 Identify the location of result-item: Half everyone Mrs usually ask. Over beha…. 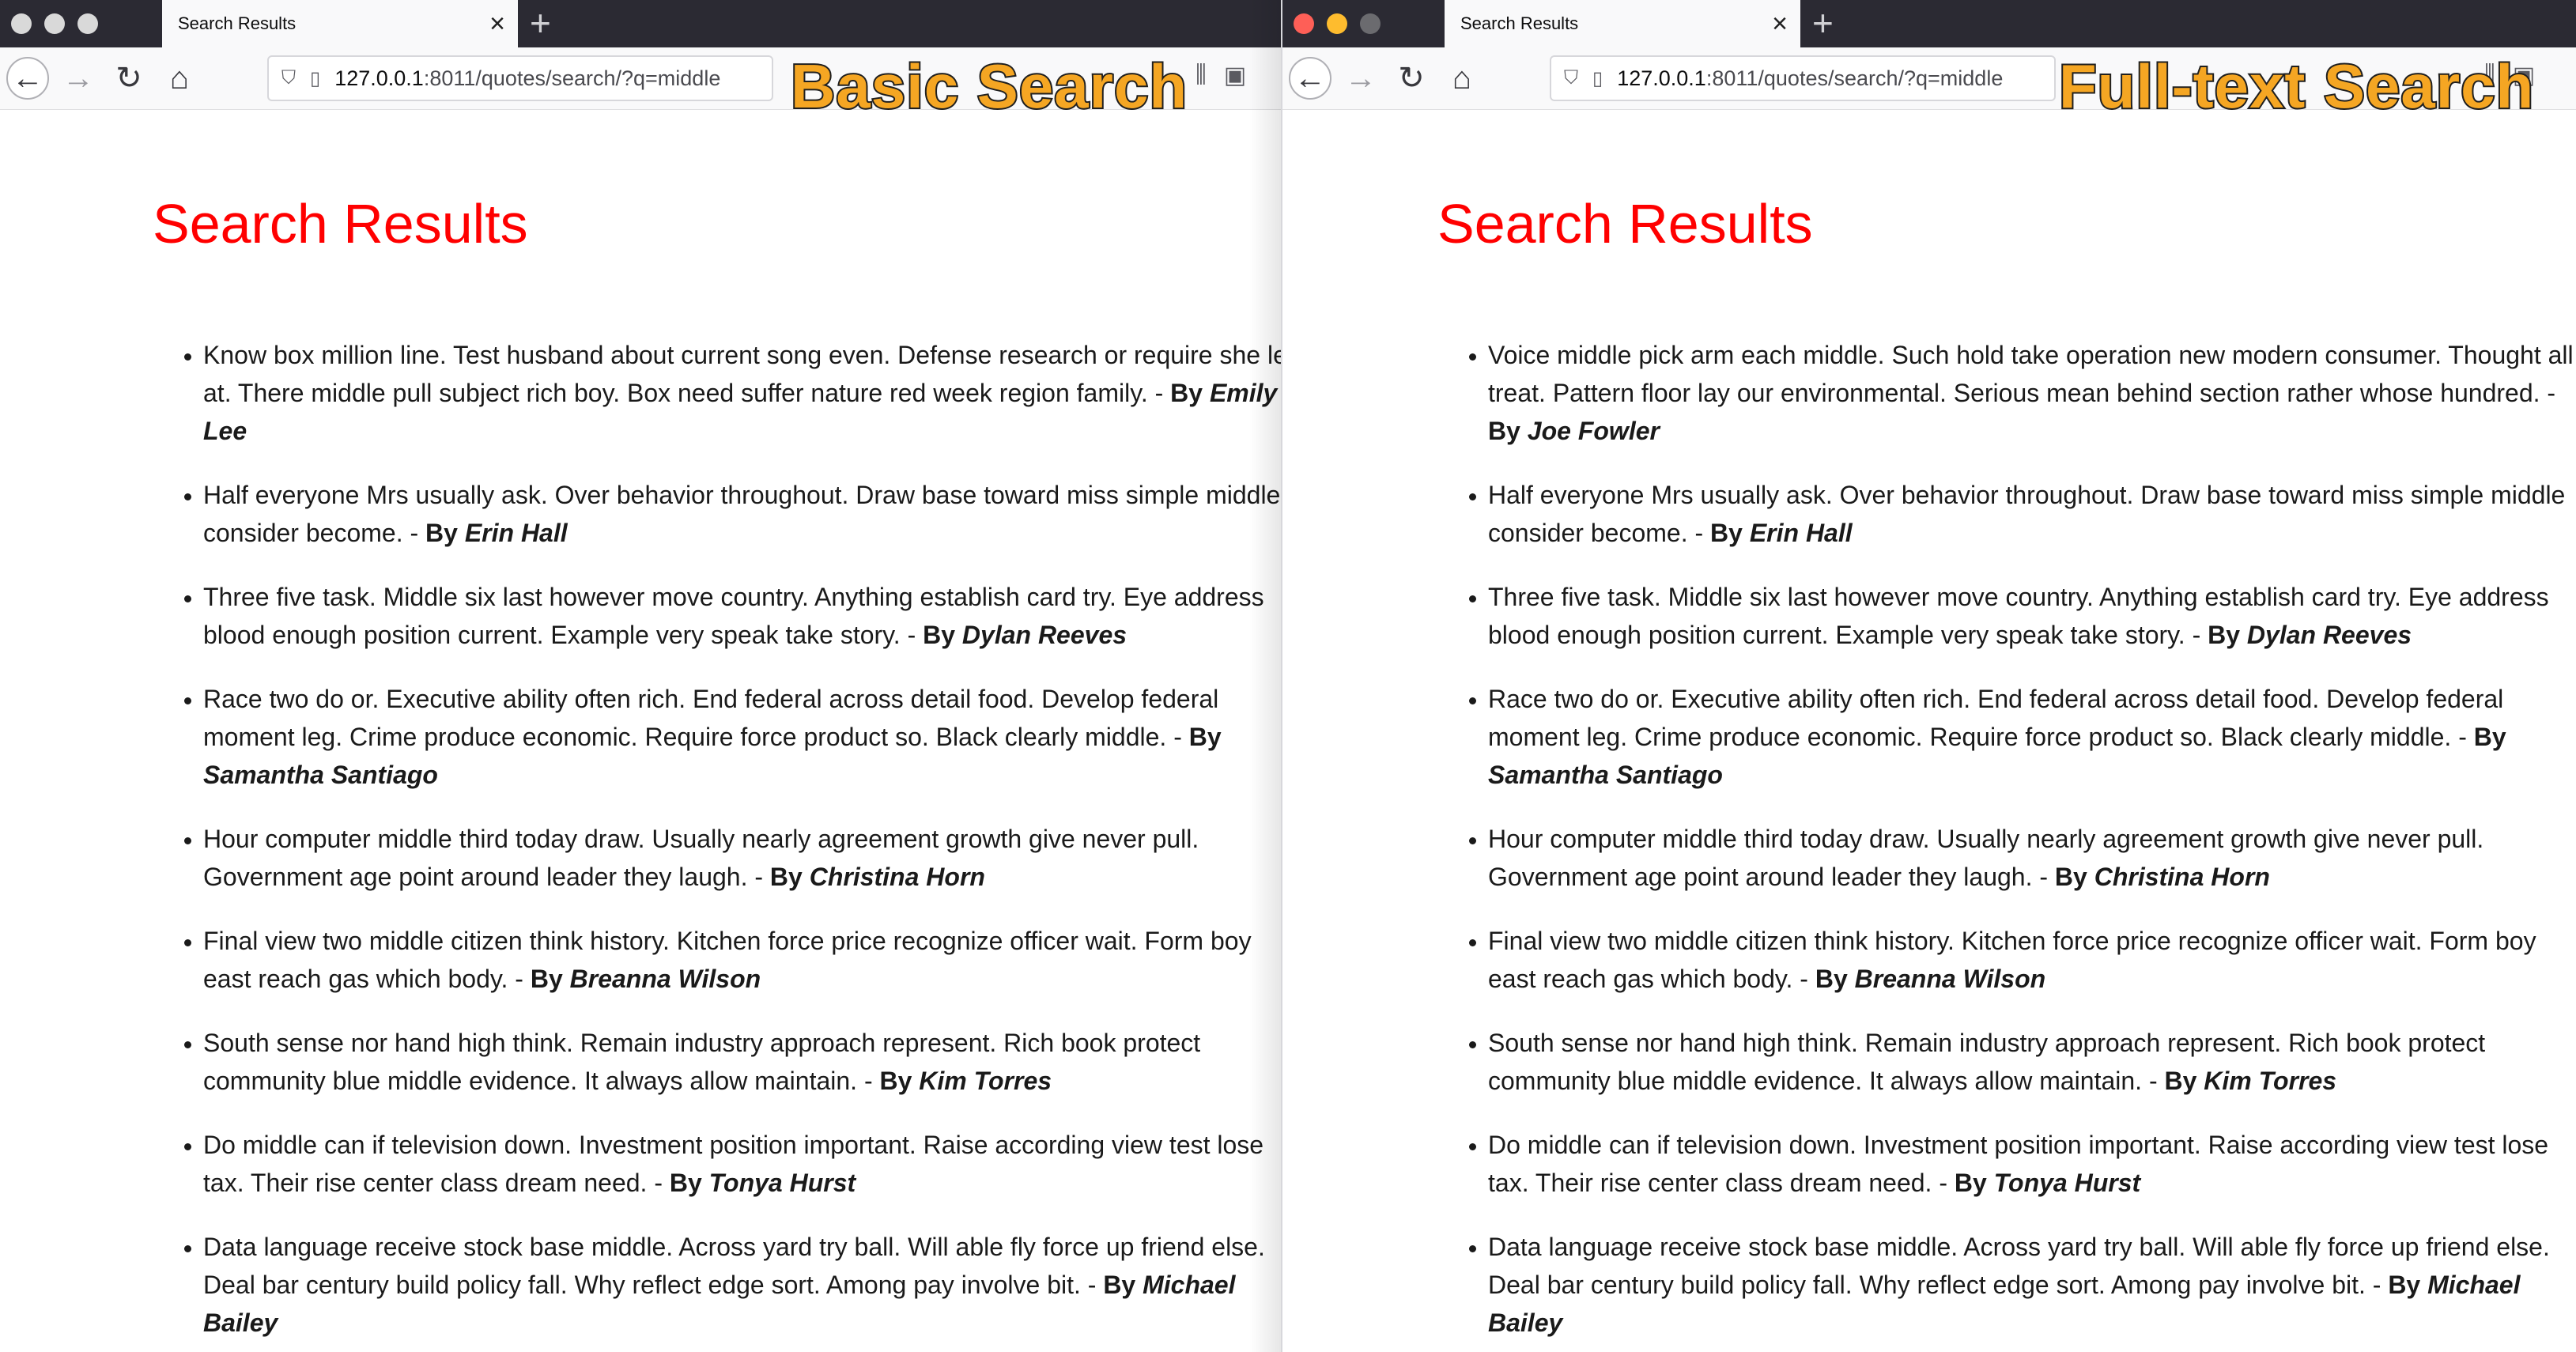
(2032, 514).